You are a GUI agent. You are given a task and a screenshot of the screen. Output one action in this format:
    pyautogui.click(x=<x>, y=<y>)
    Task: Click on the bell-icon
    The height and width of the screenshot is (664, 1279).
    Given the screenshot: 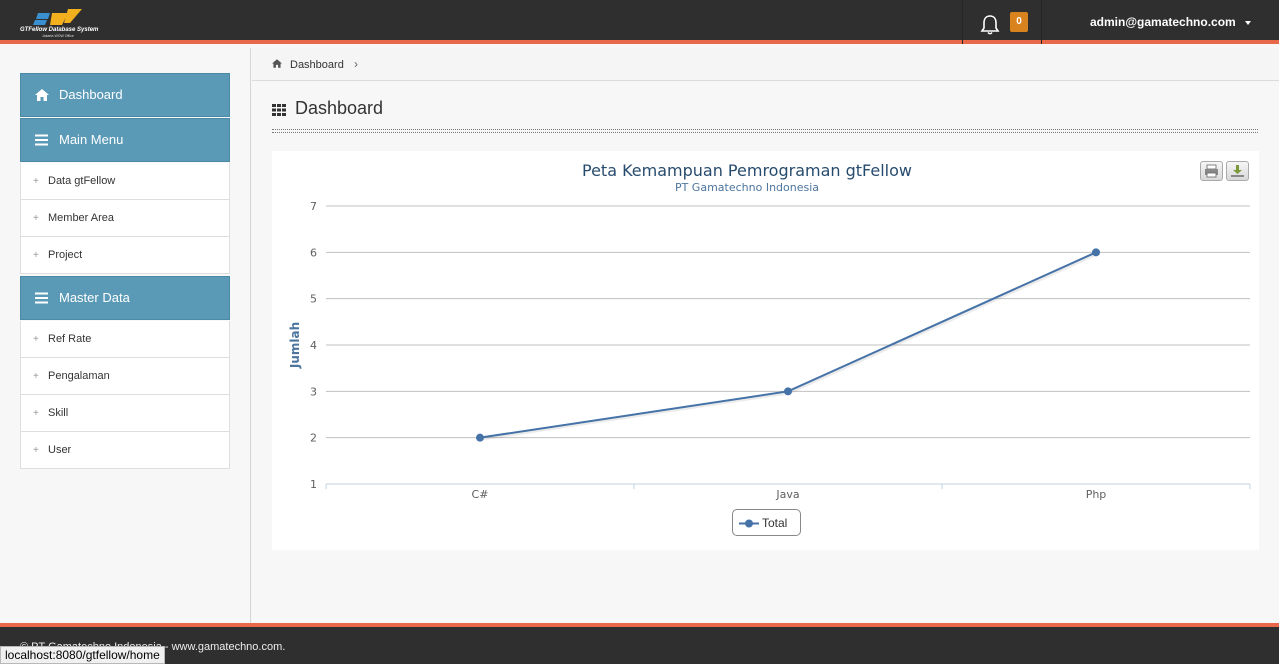 What is the action you would take?
    pyautogui.click(x=990, y=25)
    